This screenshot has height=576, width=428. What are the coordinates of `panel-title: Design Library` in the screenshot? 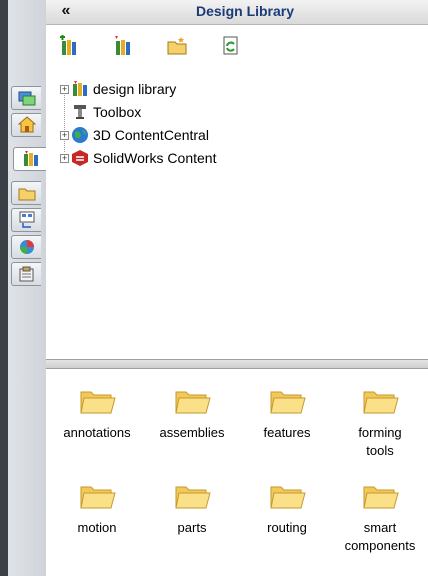 It's located at (245, 11).